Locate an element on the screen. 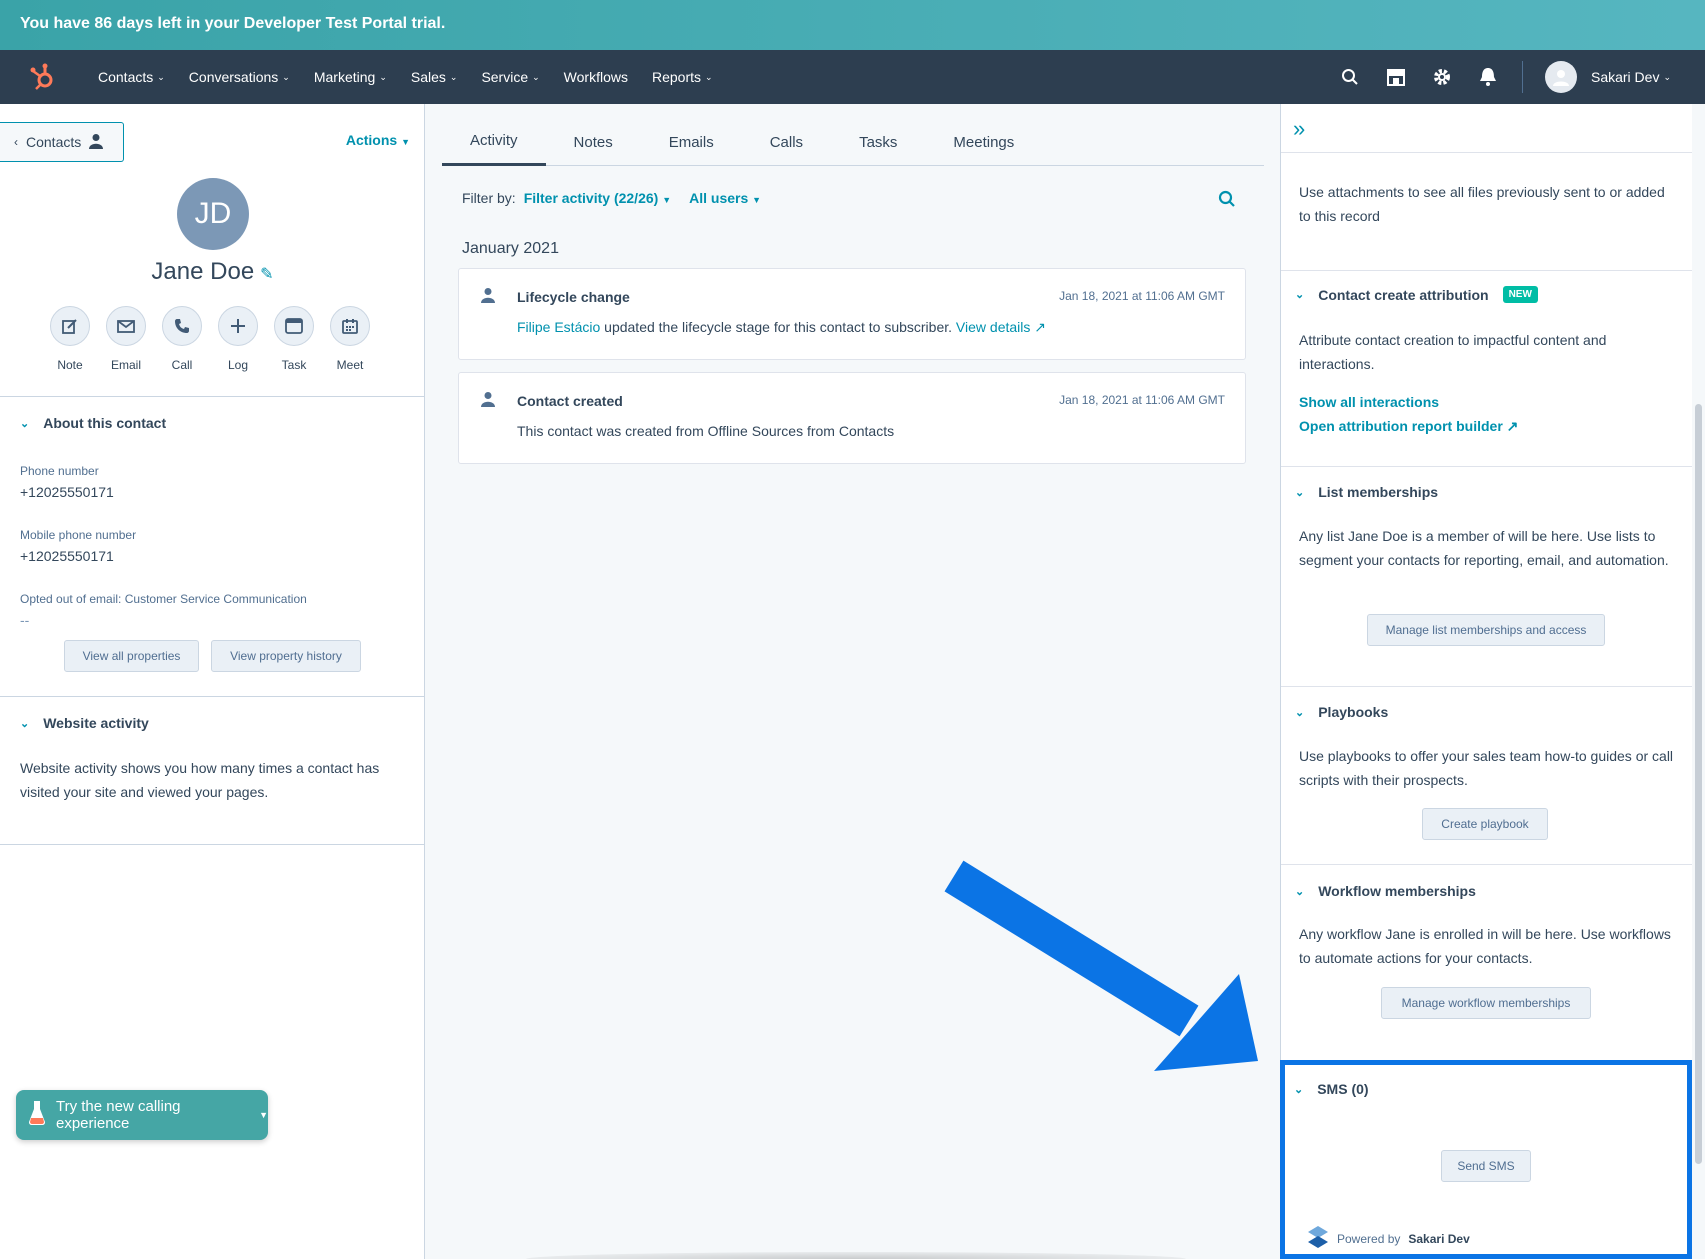 Image resolution: width=1705 pixels, height=1259 pixels. attribution-section is located at coordinates (1487, 270).